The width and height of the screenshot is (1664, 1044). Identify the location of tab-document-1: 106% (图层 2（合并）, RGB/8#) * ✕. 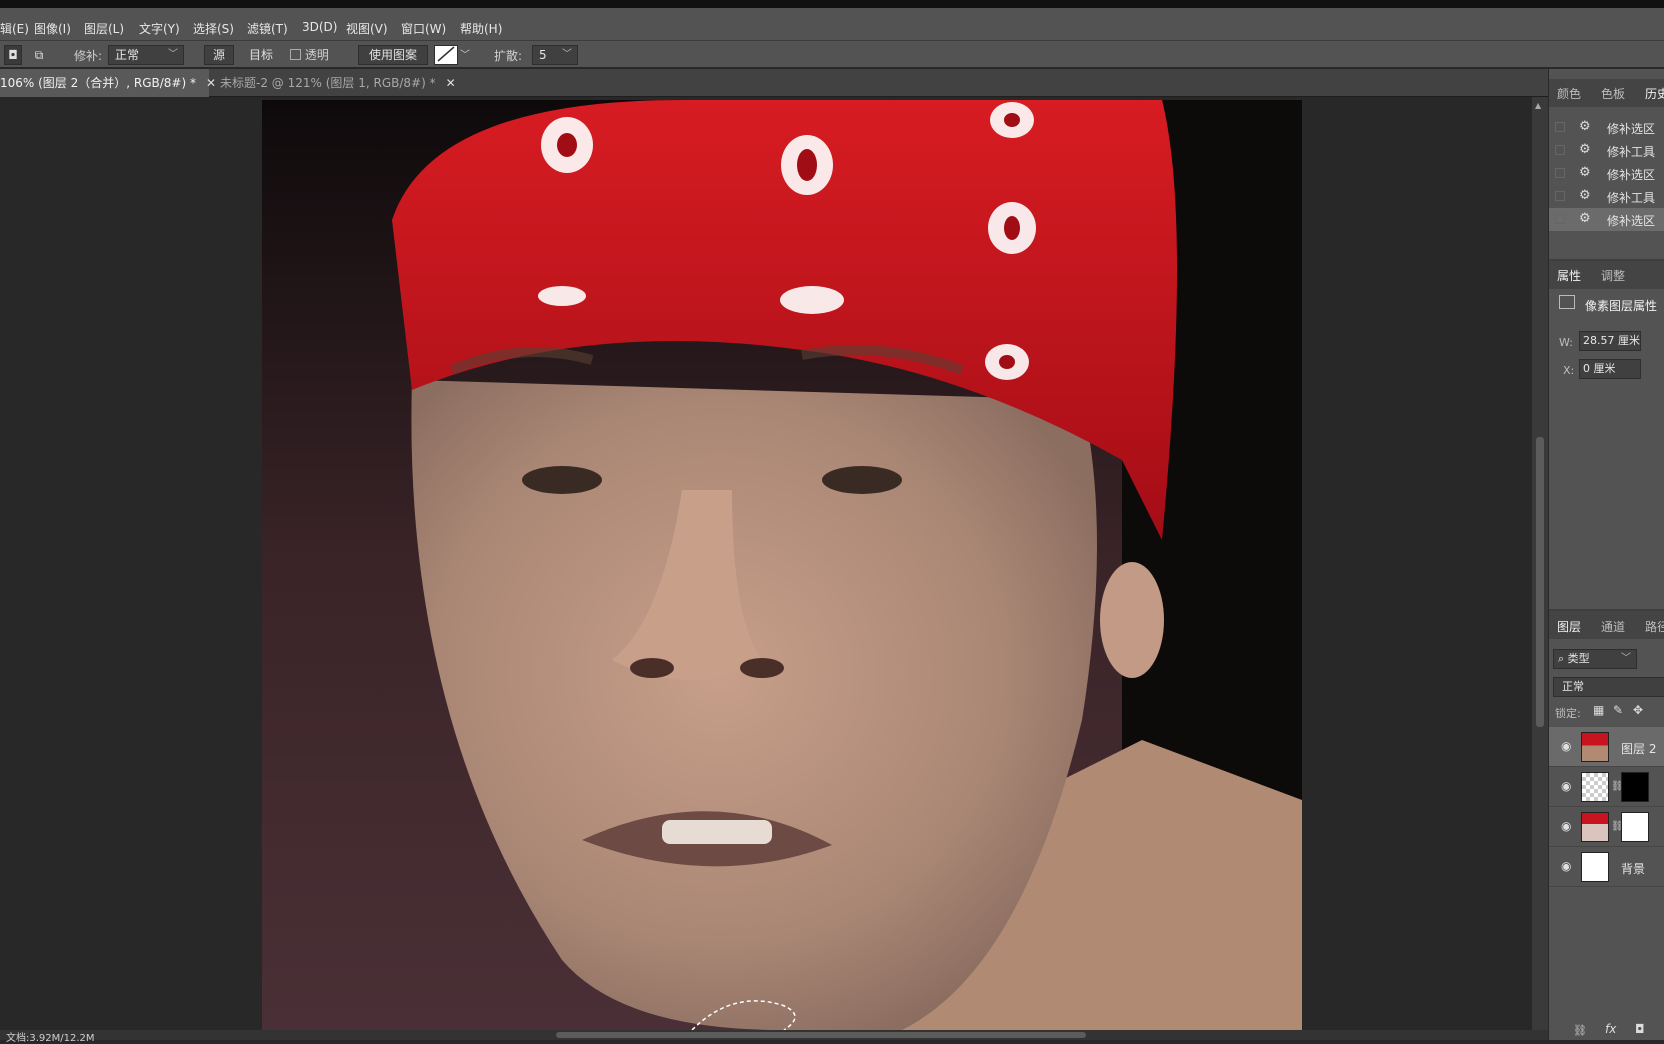
(108, 83).